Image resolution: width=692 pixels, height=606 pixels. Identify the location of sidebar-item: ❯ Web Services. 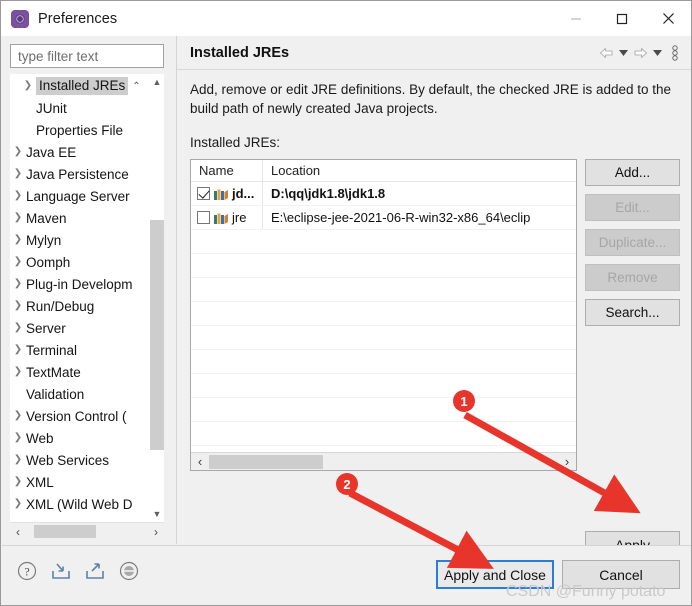
(82, 460).